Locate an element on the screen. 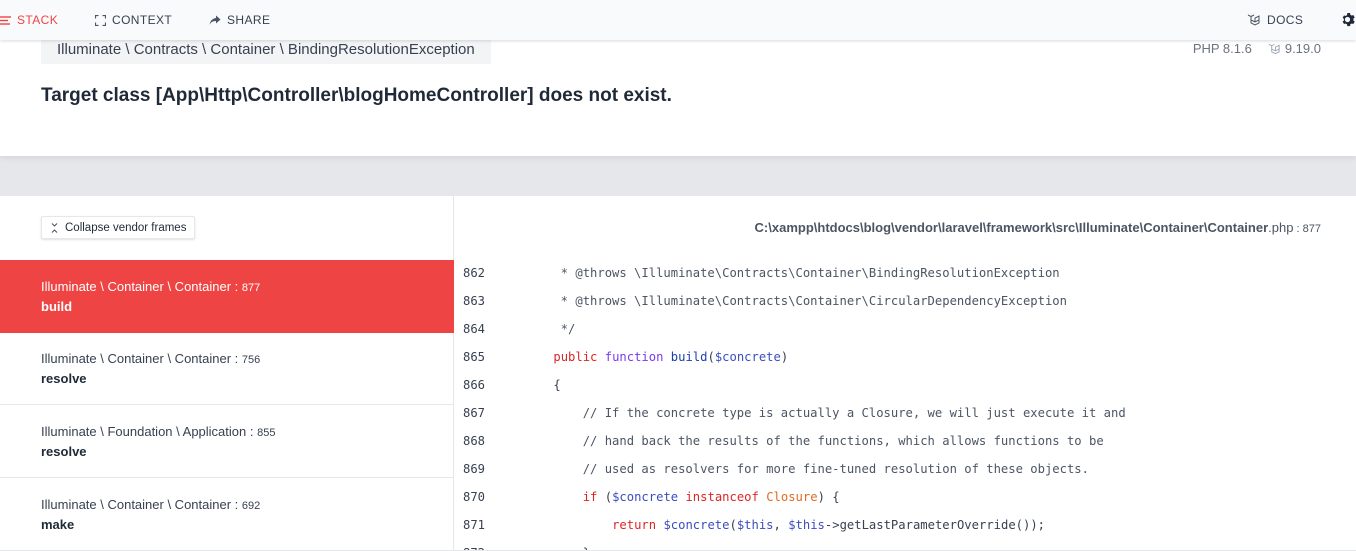 Image resolution: width=1356 pixels, height=551 pixels. collapse-icon is located at coordinates (54, 227).